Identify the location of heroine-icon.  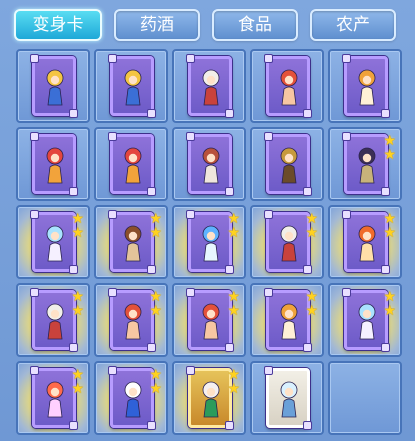
(211, 399).